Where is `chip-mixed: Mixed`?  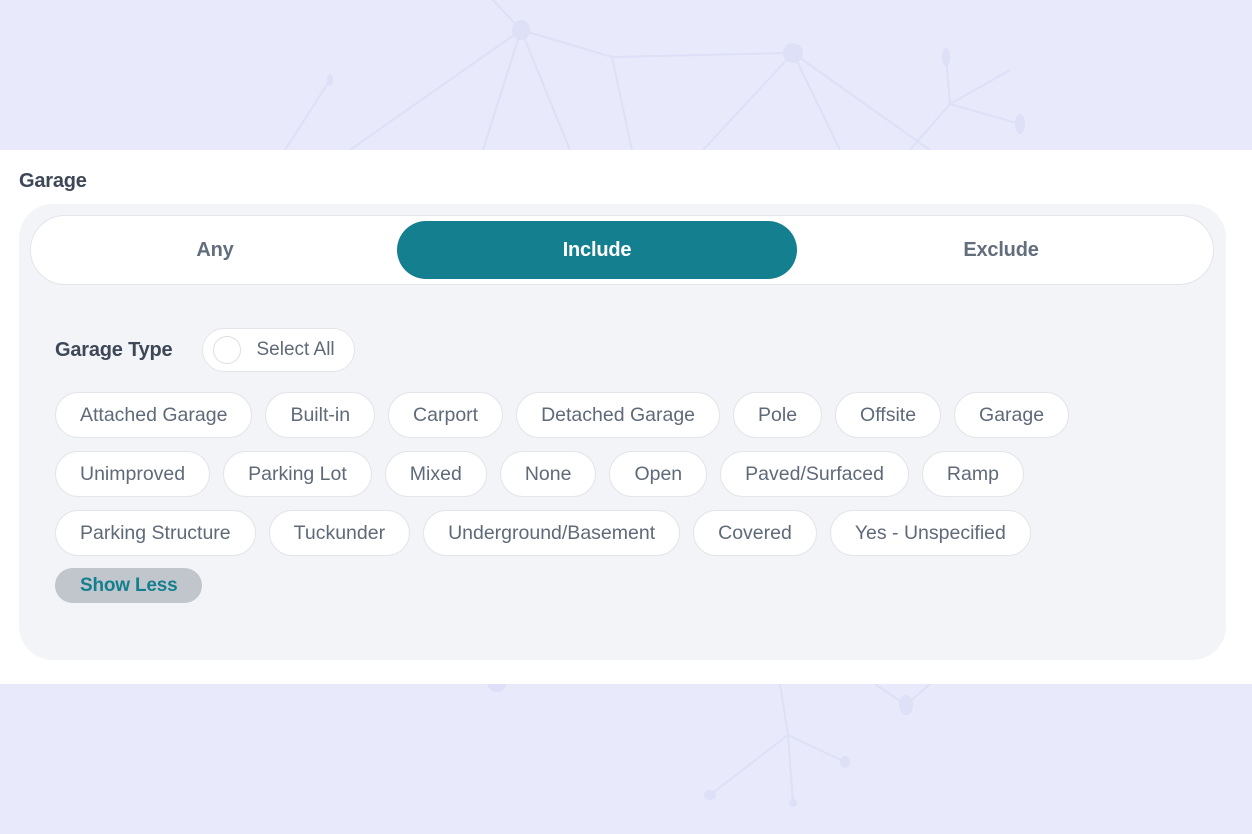 chip-mixed: Mixed is located at coordinates (435, 474).